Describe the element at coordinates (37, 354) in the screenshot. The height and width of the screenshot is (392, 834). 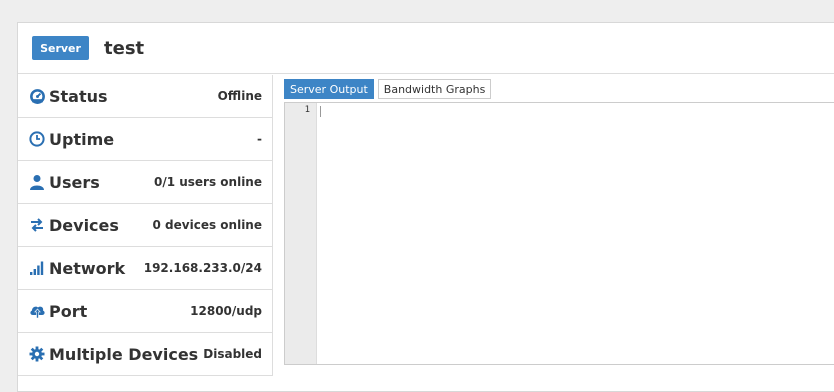
I see `gear-icon` at that location.